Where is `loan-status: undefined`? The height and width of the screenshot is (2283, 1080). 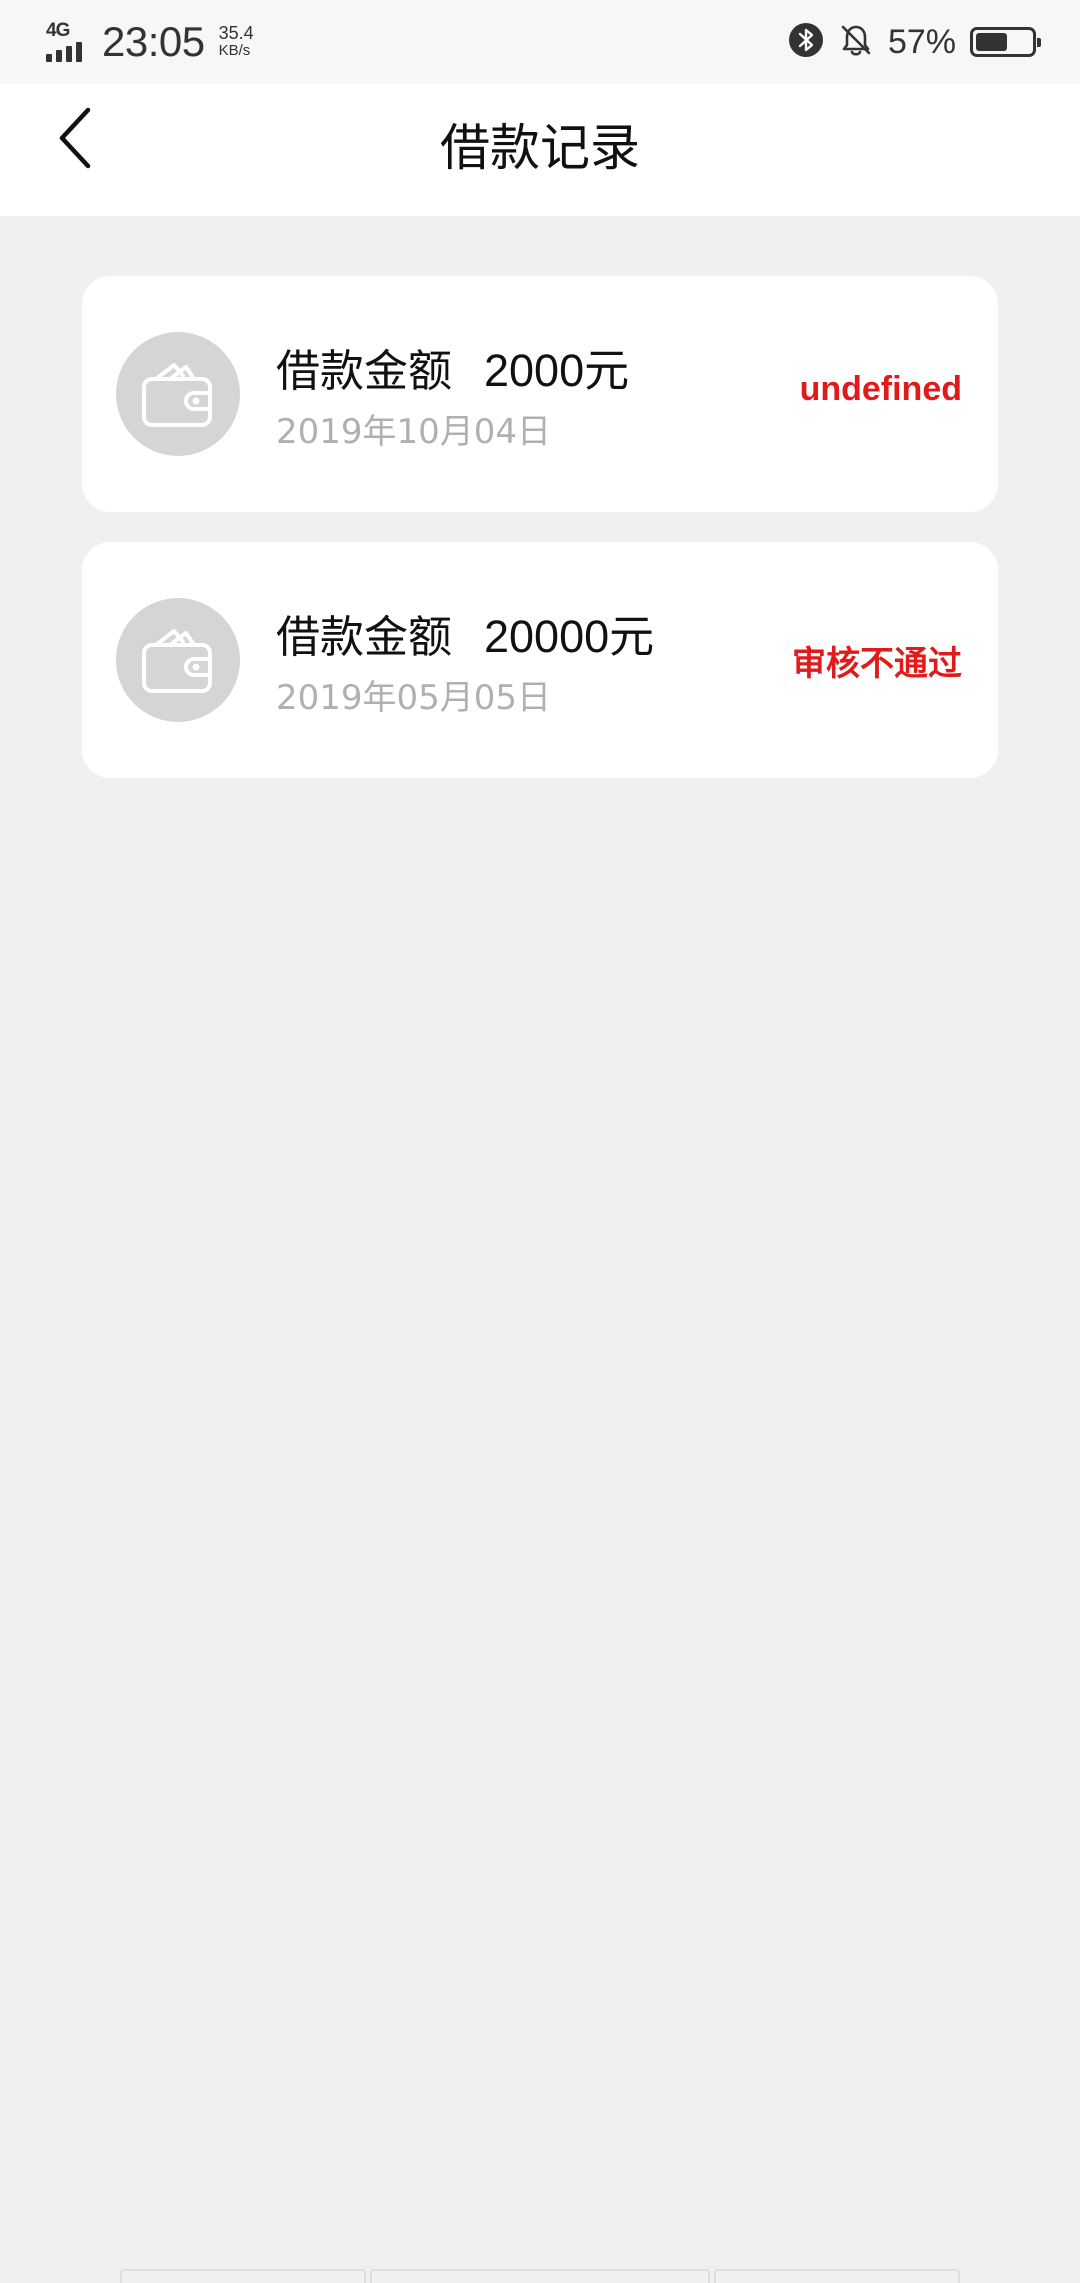
loan-status: undefined is located at coordinates (880, 389).